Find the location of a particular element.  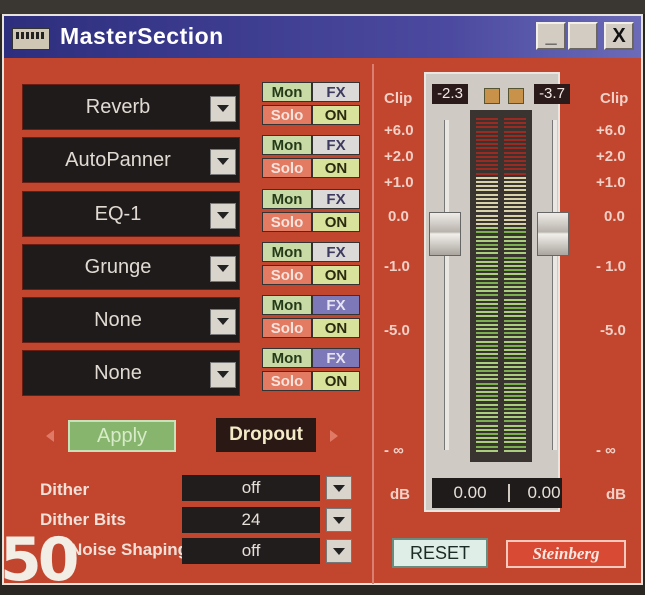

dither-bits-dropdown-icon is located at coordinates (339, 520).